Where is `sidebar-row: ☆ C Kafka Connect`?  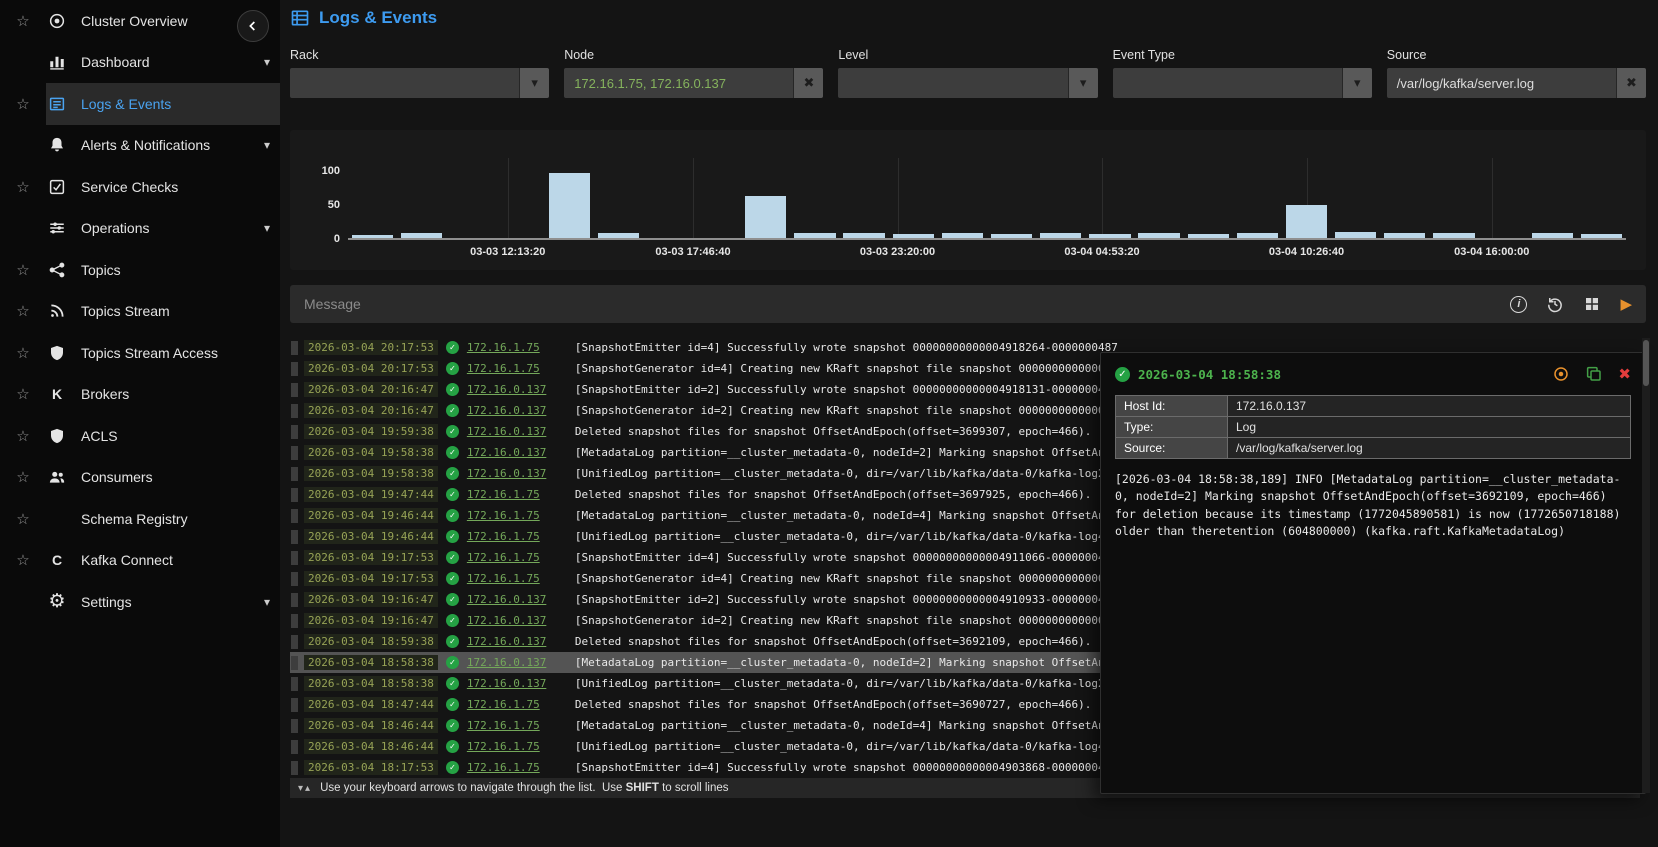 sidebar-row: ☆ C Kafka Connect is located at coordinates (140, 561).